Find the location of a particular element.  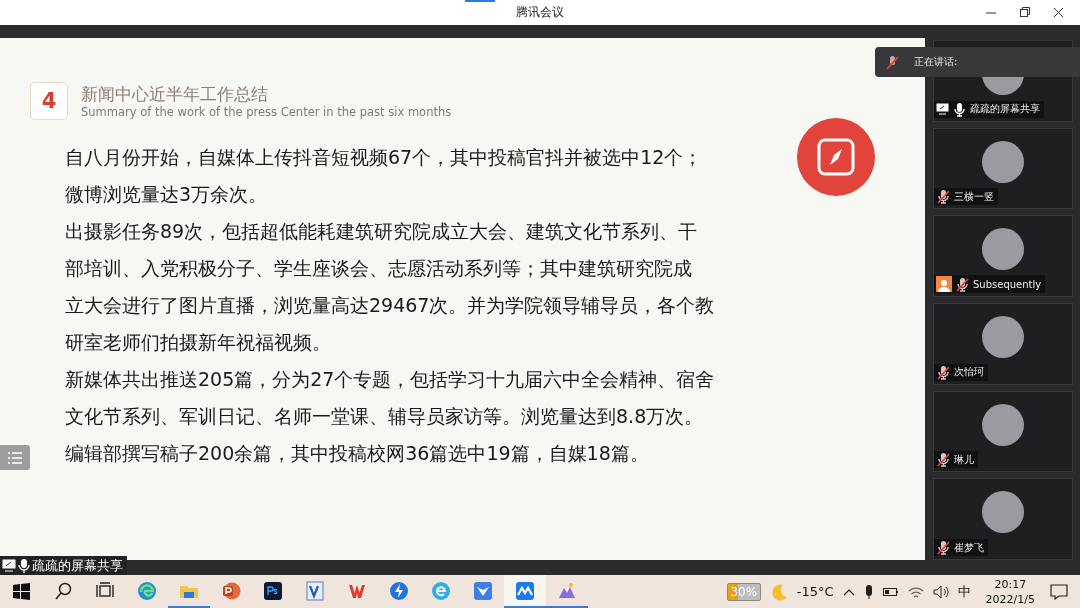

slide-text-line: 新媒体共出推送205篇，分为27个专题，包括学习十九届六中全会精神、宿舍 is located at coordinates (390, 379).